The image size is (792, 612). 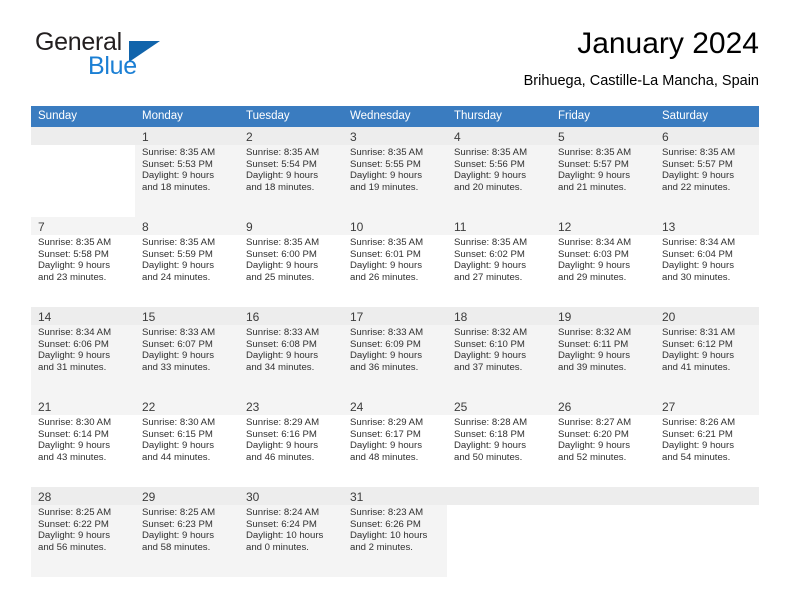 I want to click on day-detail-line: Sunset: 6:03 PM, so click(x=593, y=254).